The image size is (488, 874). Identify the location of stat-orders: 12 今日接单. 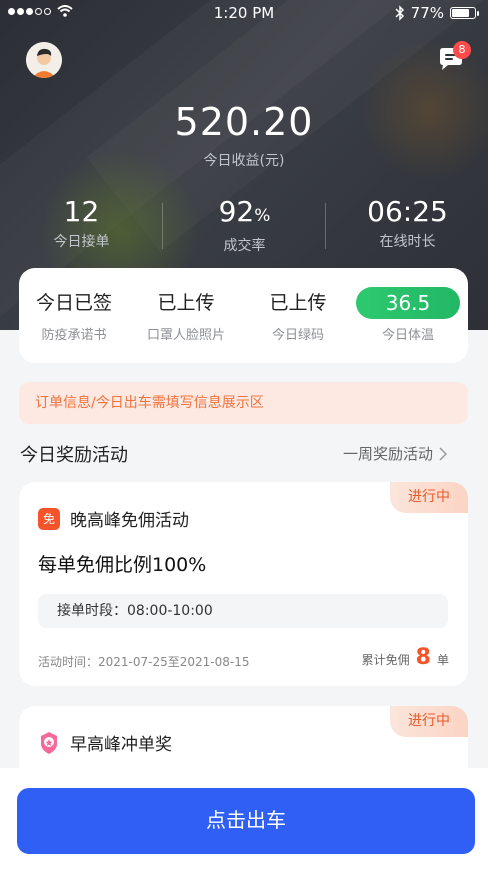
(81, 223).